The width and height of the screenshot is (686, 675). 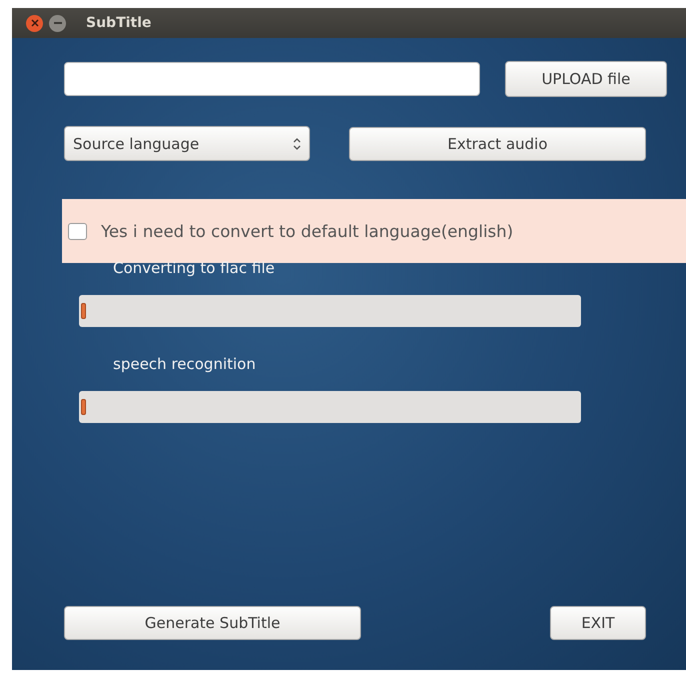 I want to click on exit-button: EXIT, so click(x=598, y=623).